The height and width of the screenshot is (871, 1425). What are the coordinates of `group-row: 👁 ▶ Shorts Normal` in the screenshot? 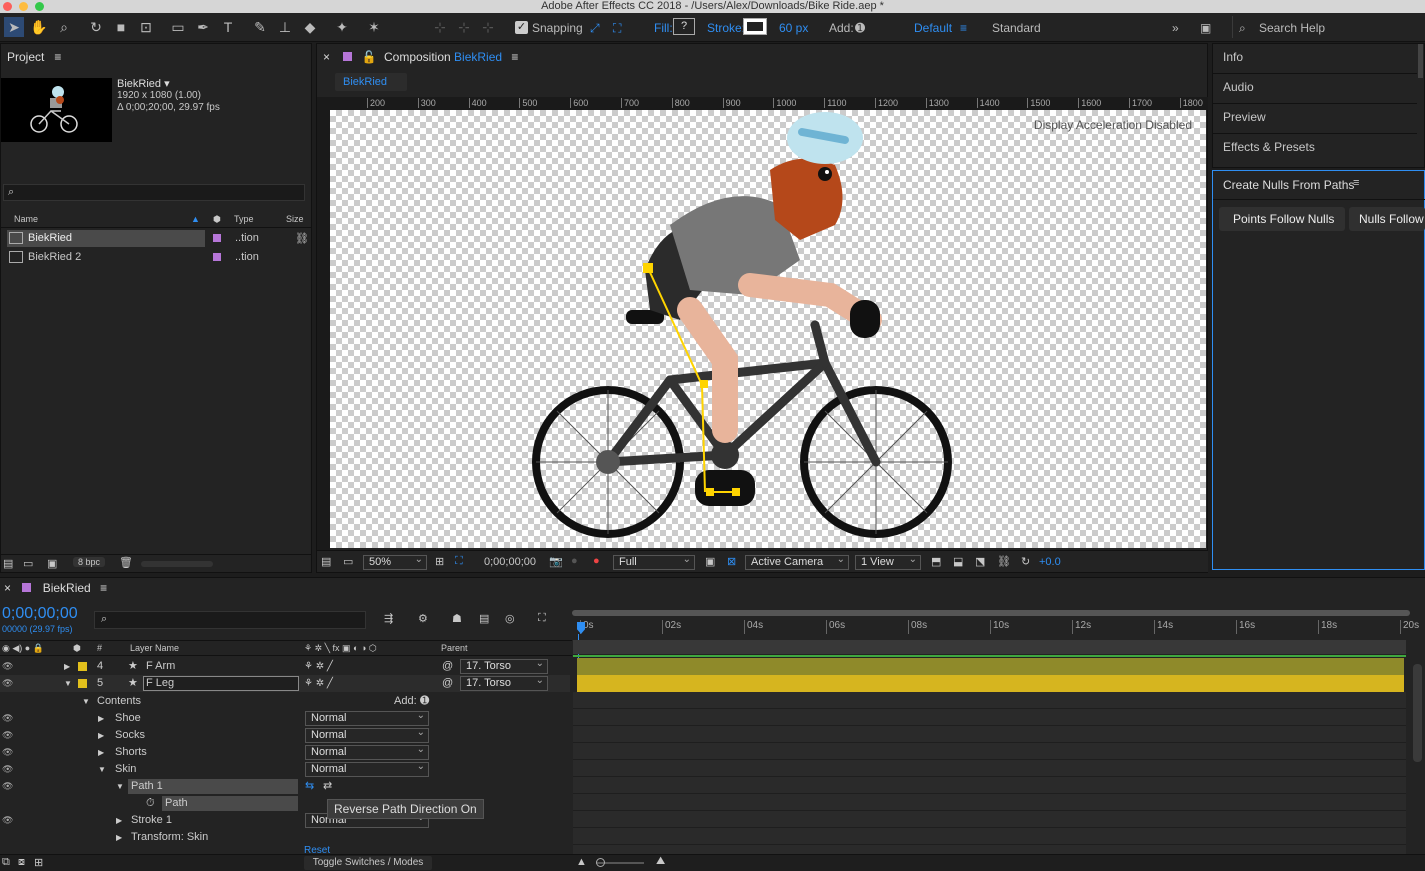 It's located at (285, 752).